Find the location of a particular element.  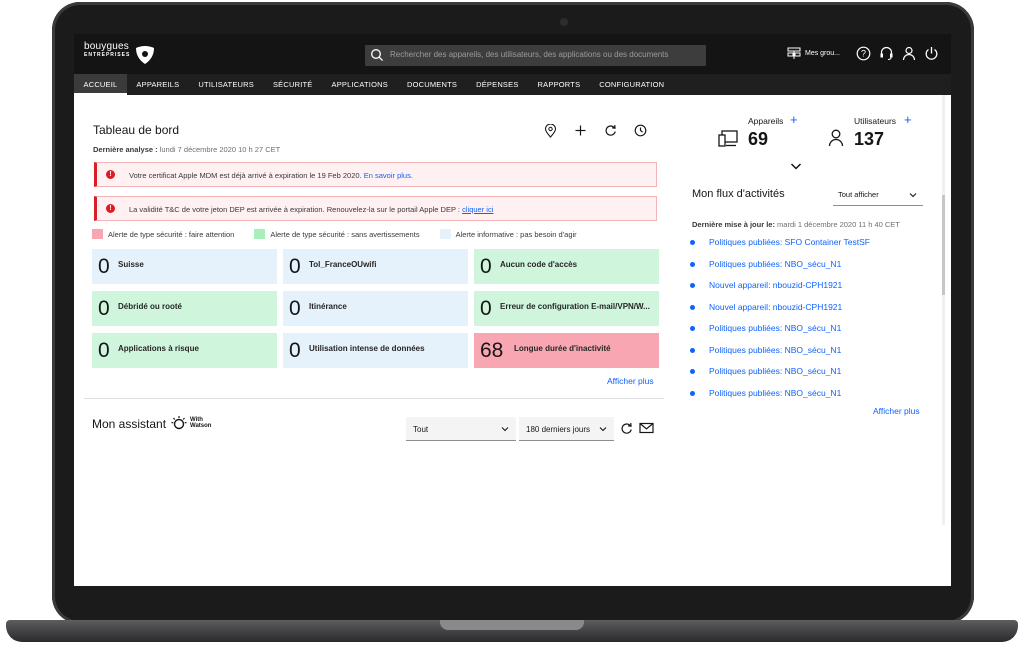

tile-heavy-data-usage: 0 Utilisation intense de données is located at coordinates (375, 350).